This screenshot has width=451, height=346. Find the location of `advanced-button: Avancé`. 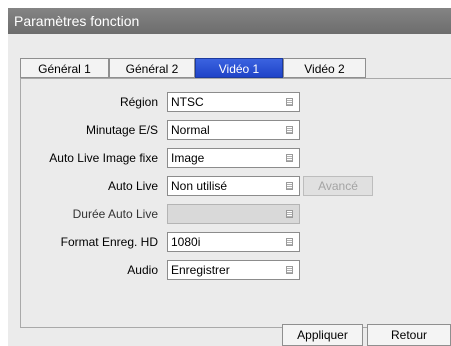

advanced-button: Avancé is located at coordinates (338, 186).